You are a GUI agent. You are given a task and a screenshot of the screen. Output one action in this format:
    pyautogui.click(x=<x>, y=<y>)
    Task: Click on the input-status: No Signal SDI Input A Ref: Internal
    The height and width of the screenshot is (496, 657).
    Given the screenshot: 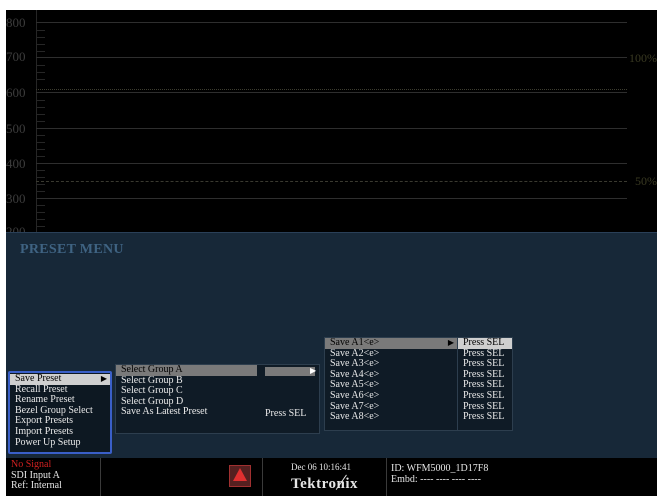 What is the action you would take?
    pyautogui.click(x=36, y=475)
    